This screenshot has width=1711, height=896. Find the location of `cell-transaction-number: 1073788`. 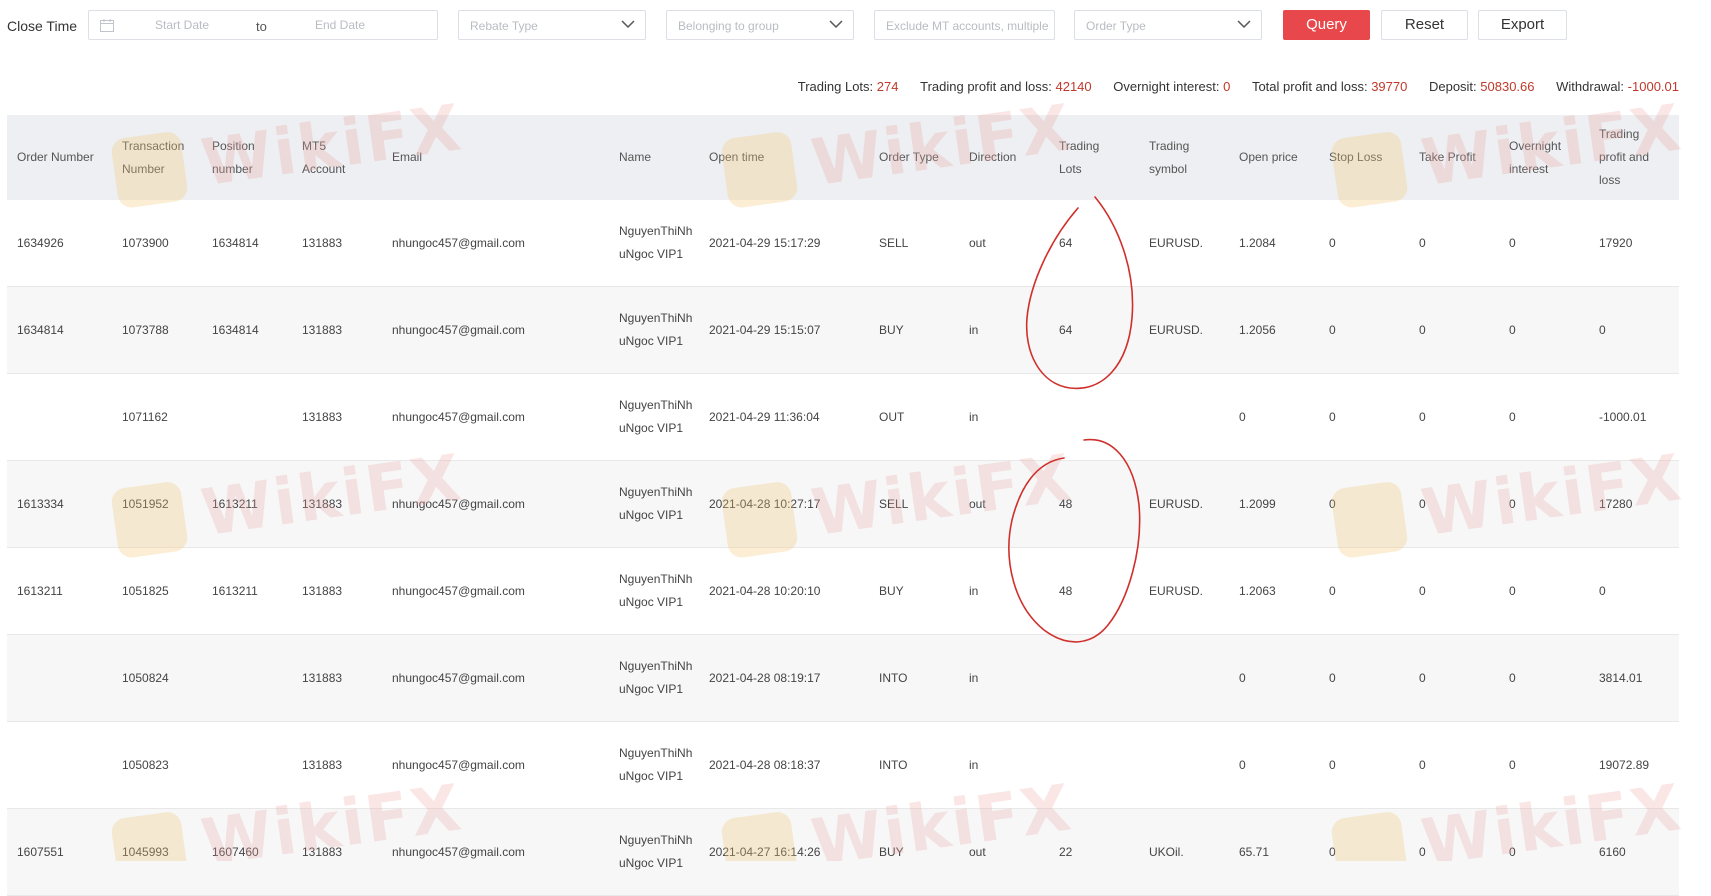

cell-transaction-number: 1073788 is located at coordinates (145, 330).